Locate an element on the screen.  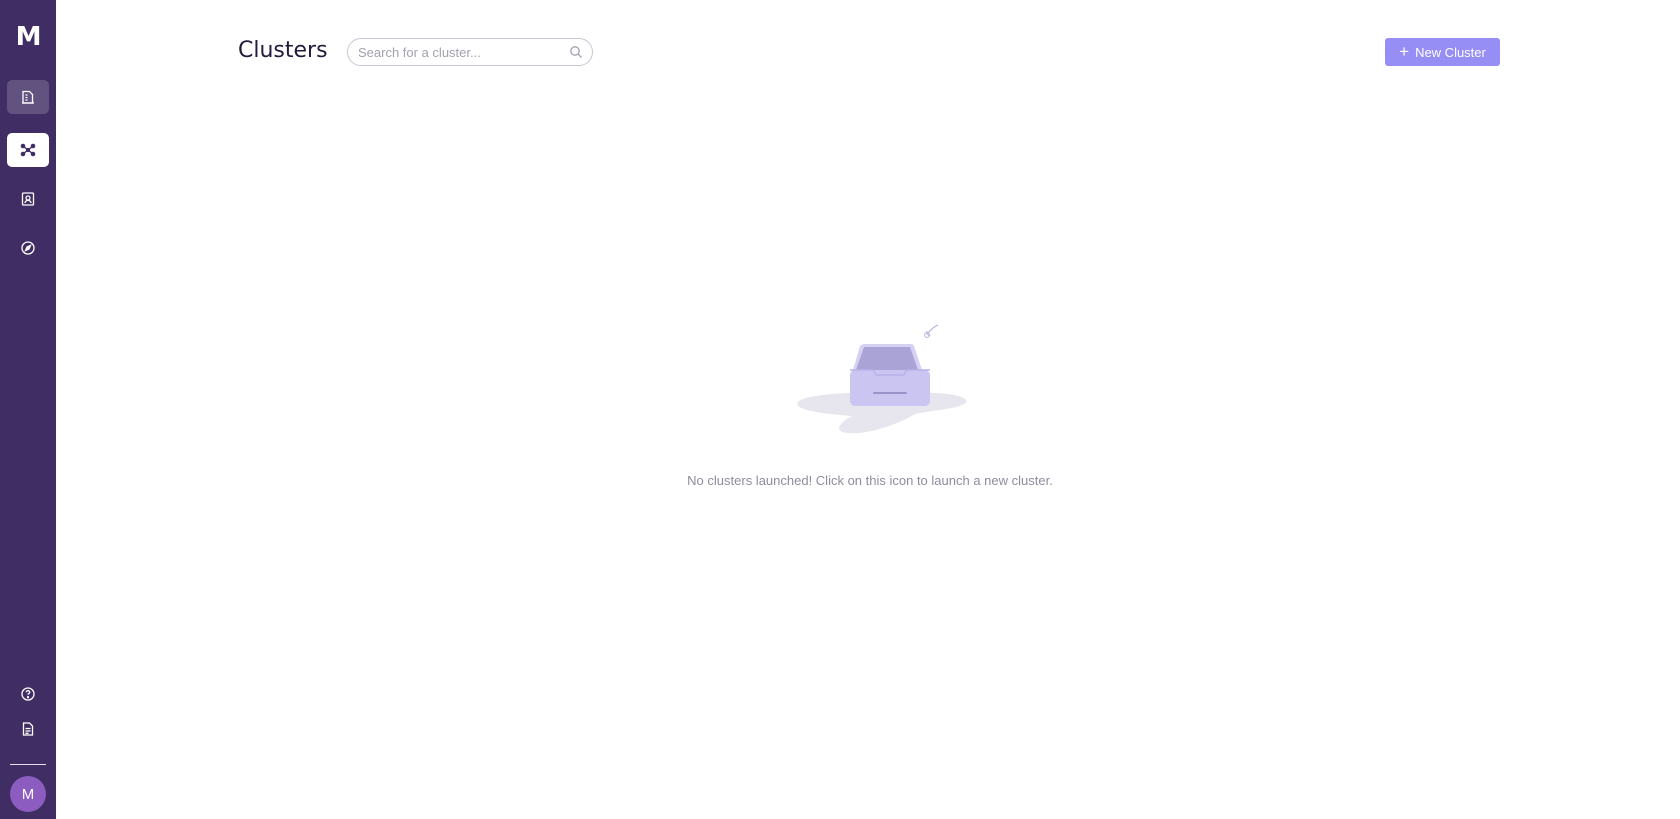
compass-icon is located at coordinates (28, 248).